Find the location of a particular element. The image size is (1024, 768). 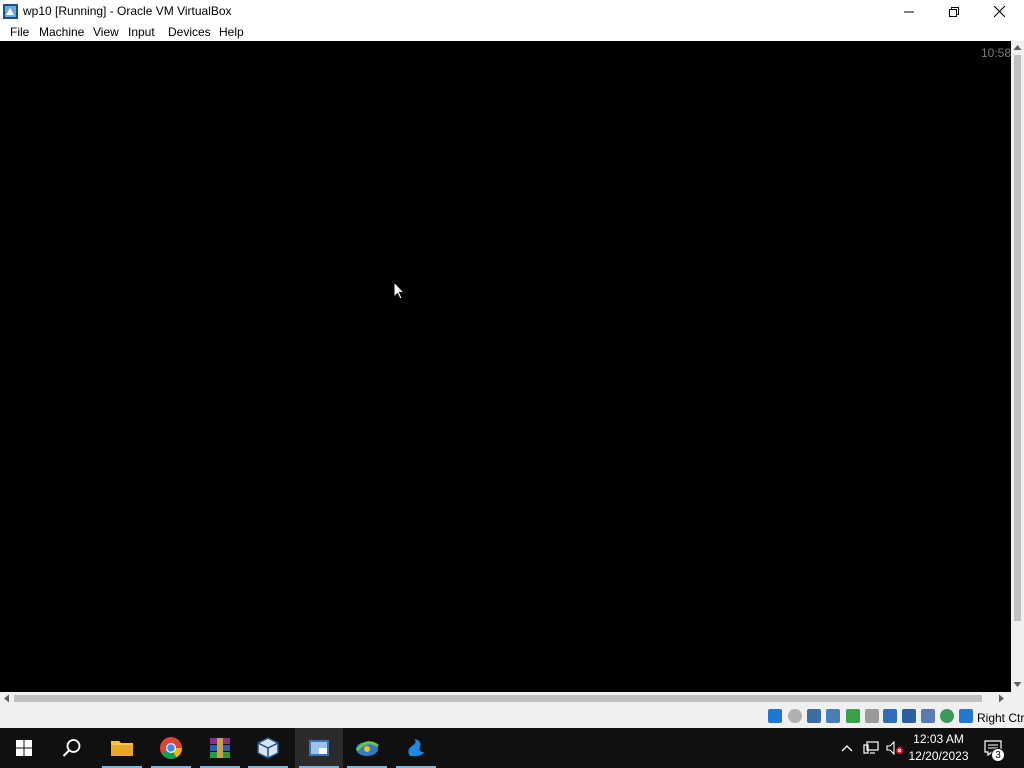

host-key-label: Right Ctrl is located at coordinates (1000, 718).